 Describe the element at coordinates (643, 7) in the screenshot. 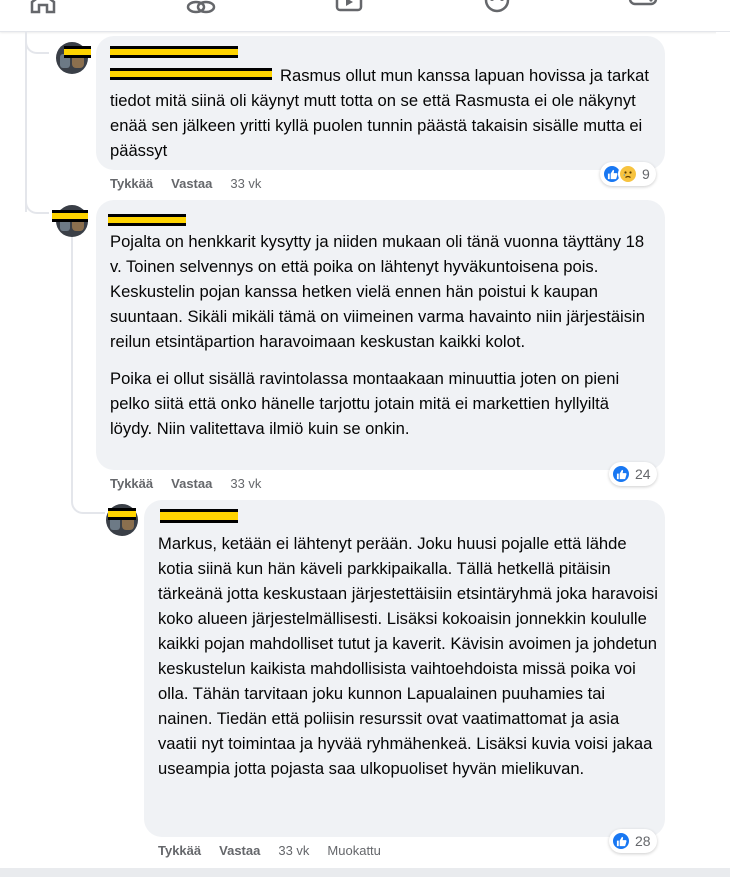

I see `gaming-icon` at that location.